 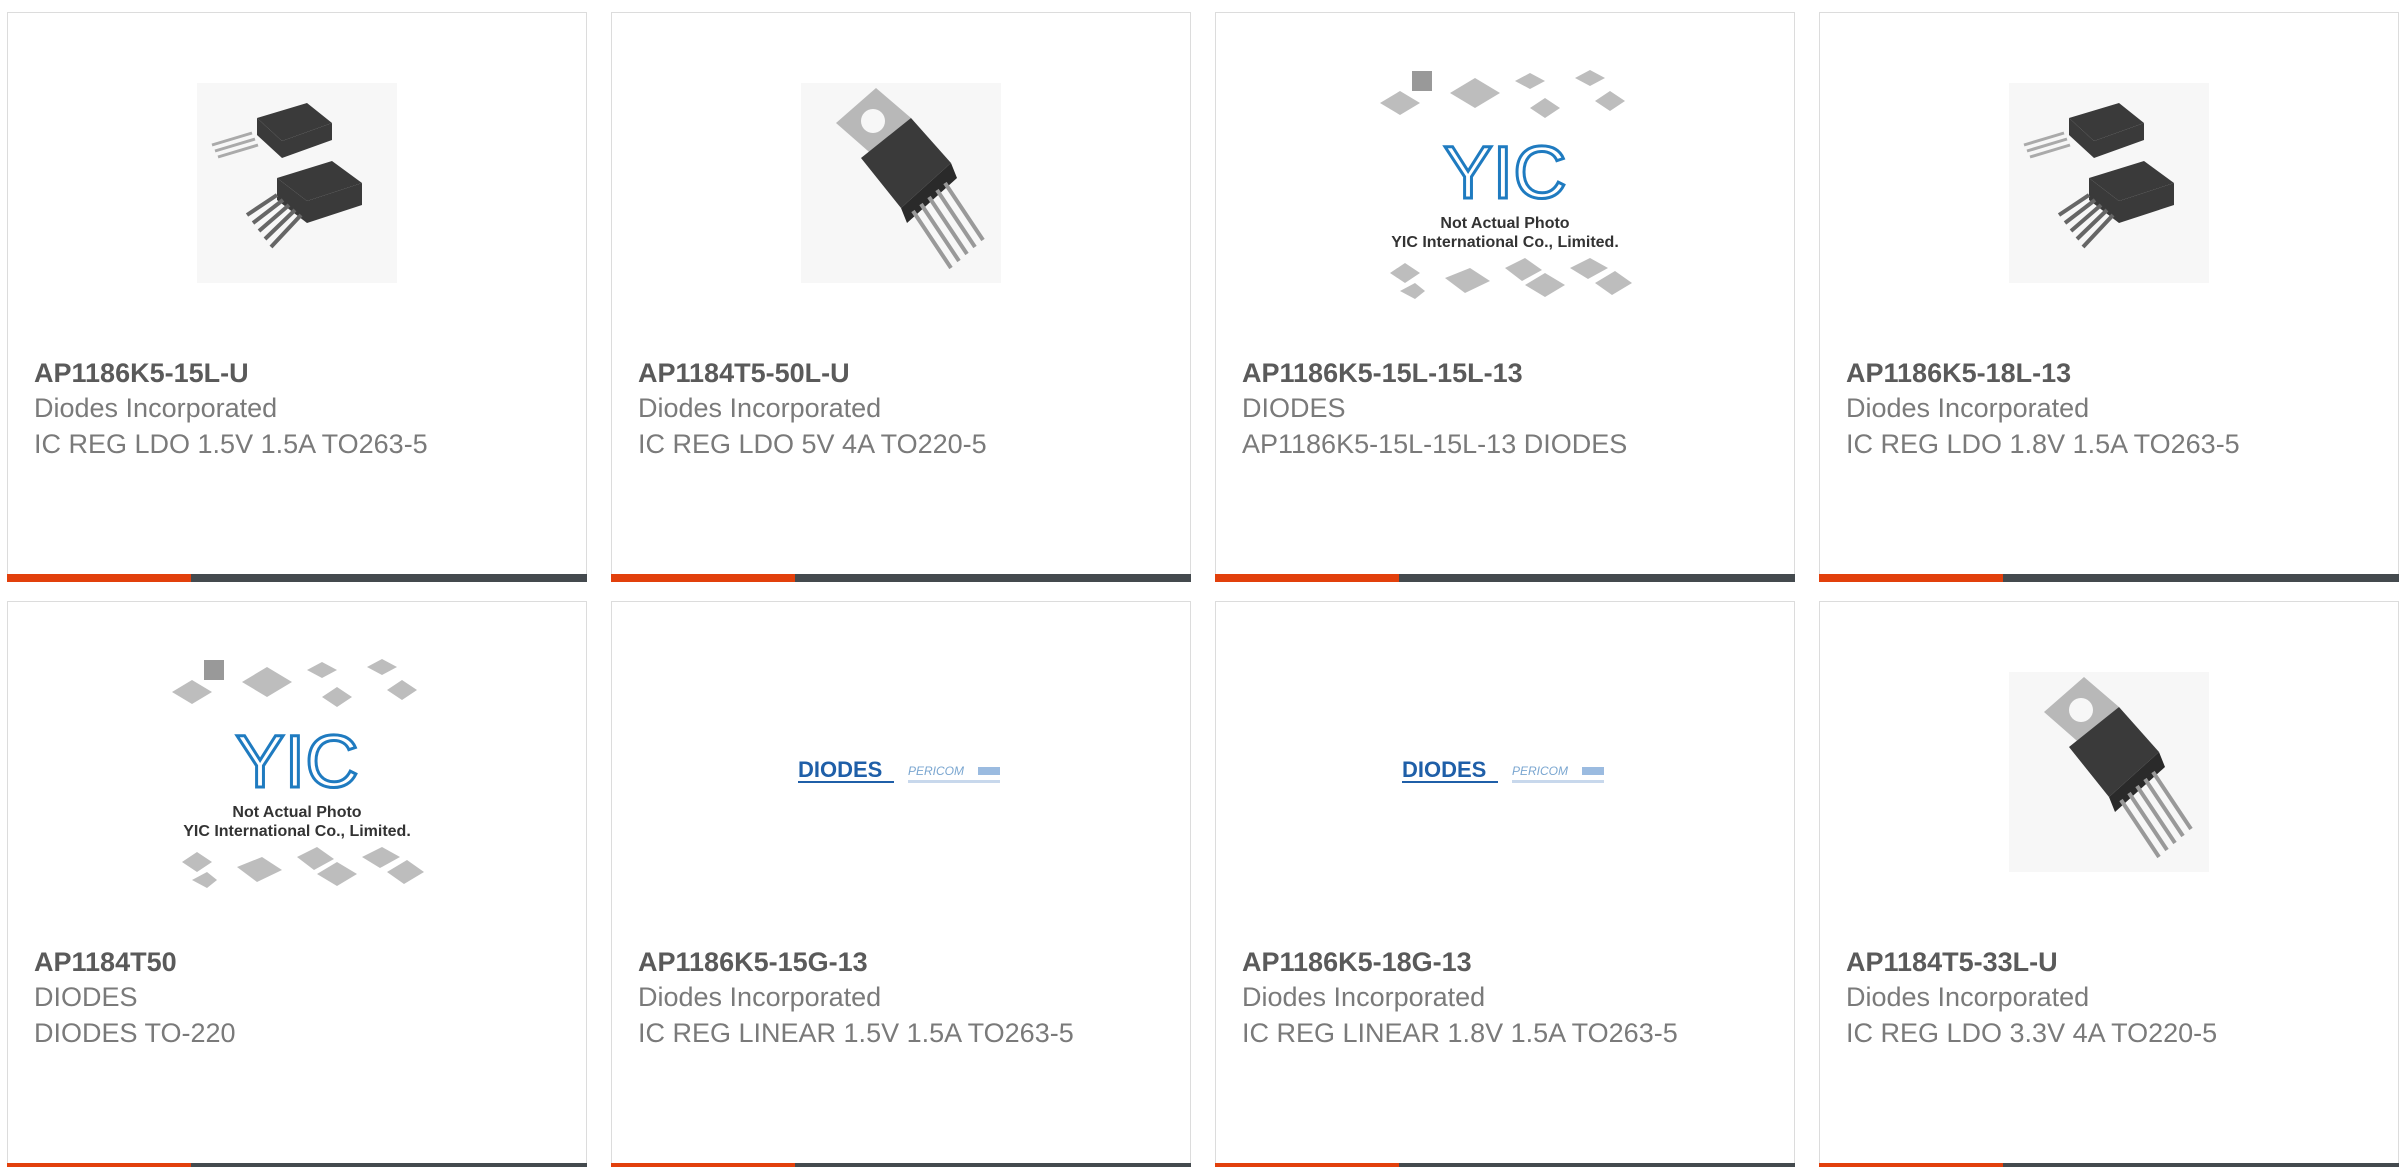 I want to click on part-number: AP1184T50, so click(x=300, y=962).